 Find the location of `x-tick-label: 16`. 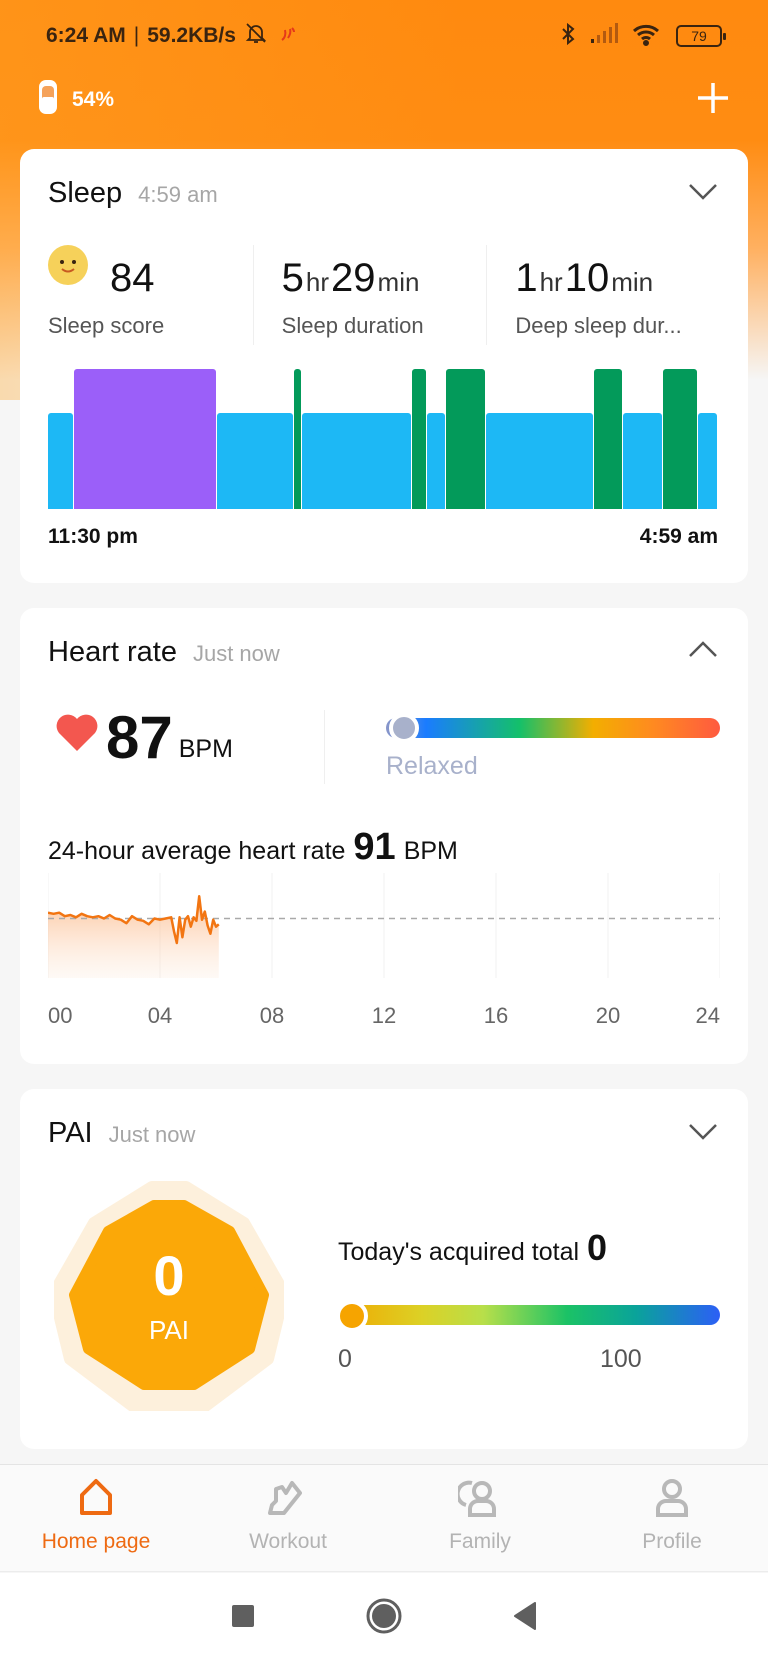

x-tick-label: 16 is located at coordinates (496, 1015).